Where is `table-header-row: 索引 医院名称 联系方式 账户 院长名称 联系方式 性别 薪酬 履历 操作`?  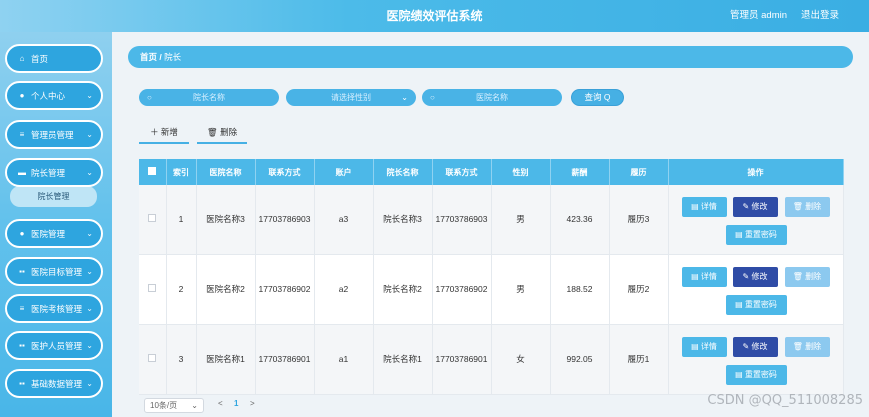
table-header-row: 索引 医院名称 联系方式 账户 院长名称 联系方式 性别 薪酬 履历 操作 is located at coordinates (491, 172).